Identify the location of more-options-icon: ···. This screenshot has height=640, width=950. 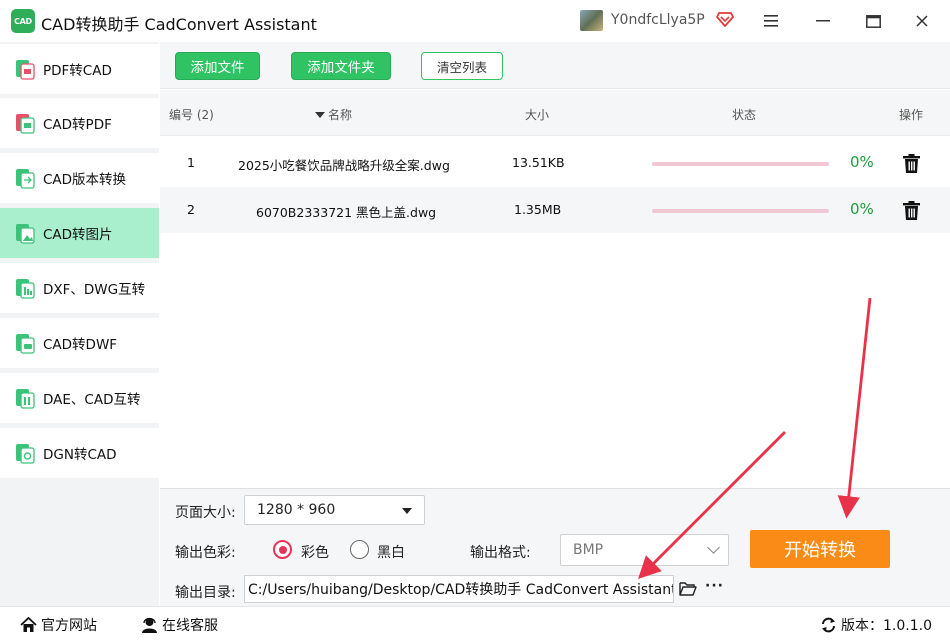
(714, 586).